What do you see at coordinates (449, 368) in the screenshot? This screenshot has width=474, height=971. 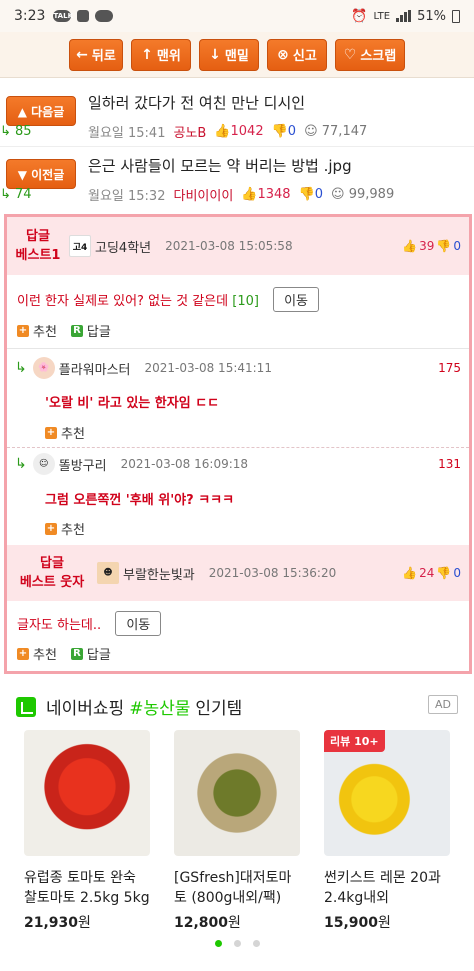 I see `reply-up-count: 175` at bounding box center [449, 368].